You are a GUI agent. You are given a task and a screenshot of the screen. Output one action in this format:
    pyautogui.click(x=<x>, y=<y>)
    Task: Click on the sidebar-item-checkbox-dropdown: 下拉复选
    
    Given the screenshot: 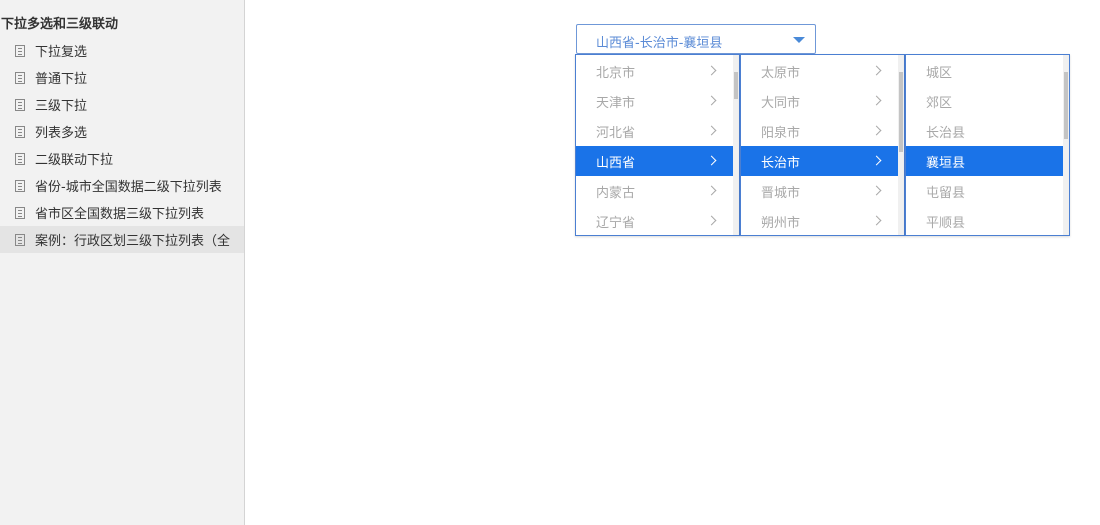 What is the action you would take?
    pyautogui.click(x=122, y=50)
    